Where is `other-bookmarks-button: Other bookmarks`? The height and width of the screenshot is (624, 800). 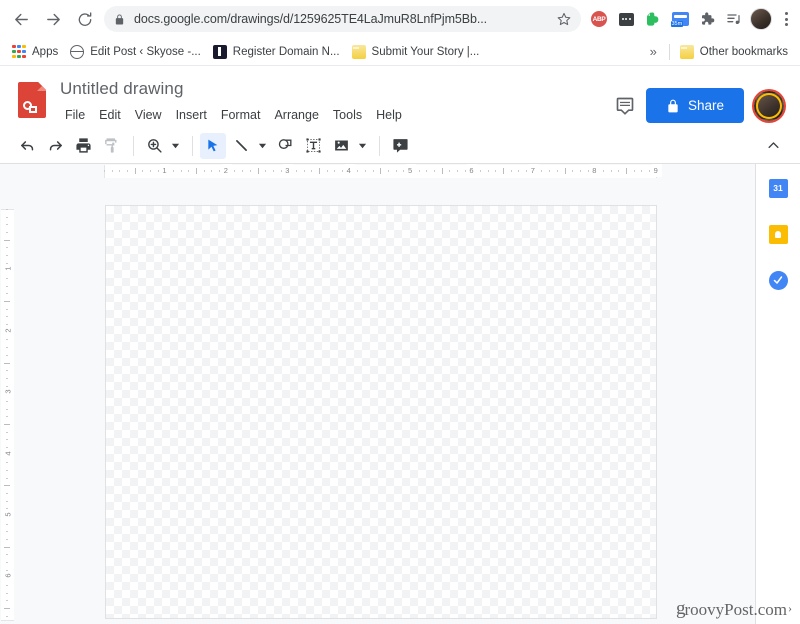 other-bookmarks-button: Other bookmarks is located at coordinates (734, 52).